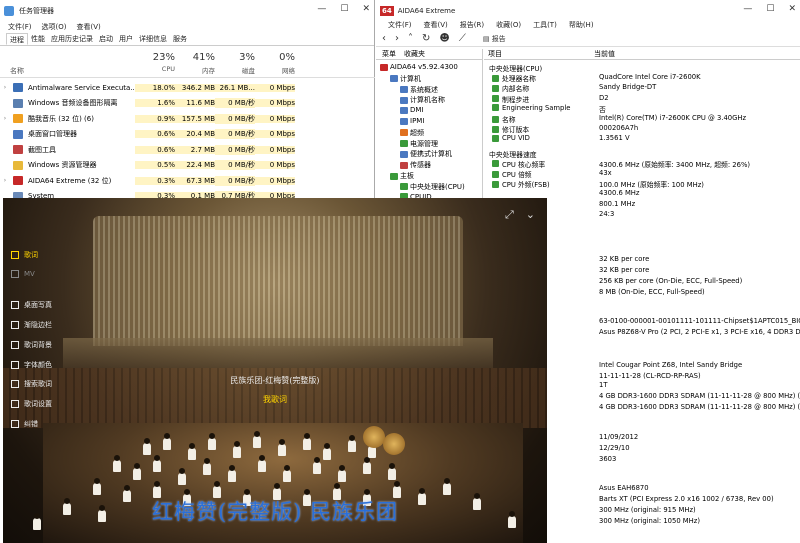 Image resolution: width=800 pixels, height=543 pixels. What do you see at coordinates (38, 39) in the screenshot?
I see `tab-performance: 性能` at bounding box center [38, 39].